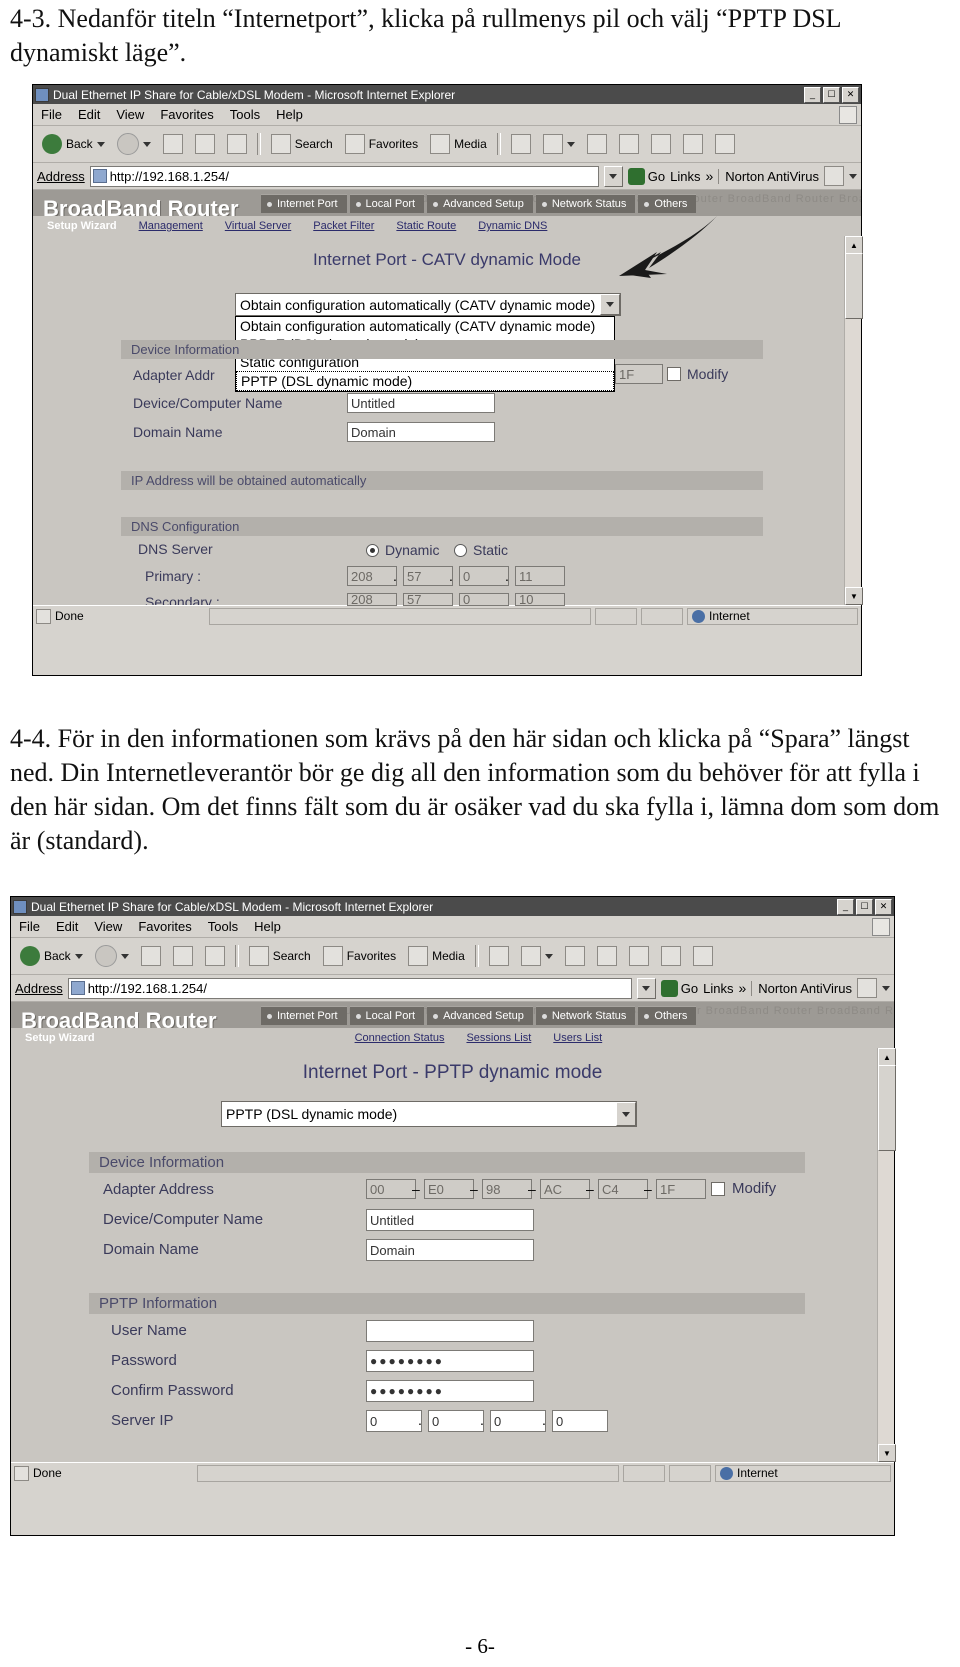 This screenshot has width=960, height=1667. Describe the element at coordinates (623, 1189) in the screenshot. I see `mac-octet-5: C4` at that location.